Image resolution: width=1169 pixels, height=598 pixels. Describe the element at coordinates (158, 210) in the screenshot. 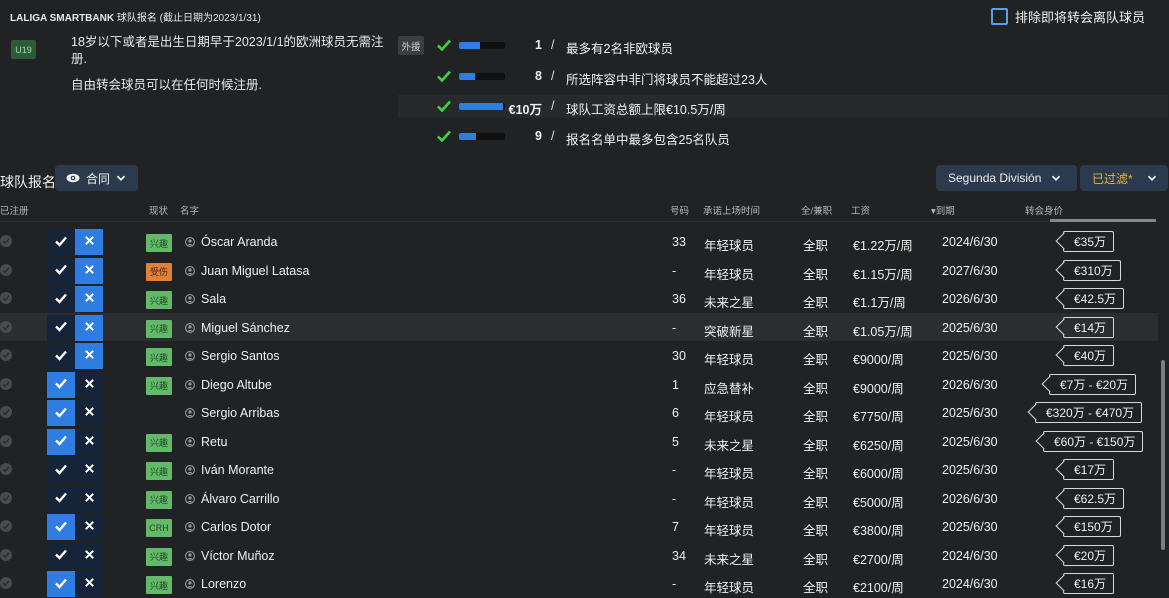

I see `column-header-status: 现状` at that location.